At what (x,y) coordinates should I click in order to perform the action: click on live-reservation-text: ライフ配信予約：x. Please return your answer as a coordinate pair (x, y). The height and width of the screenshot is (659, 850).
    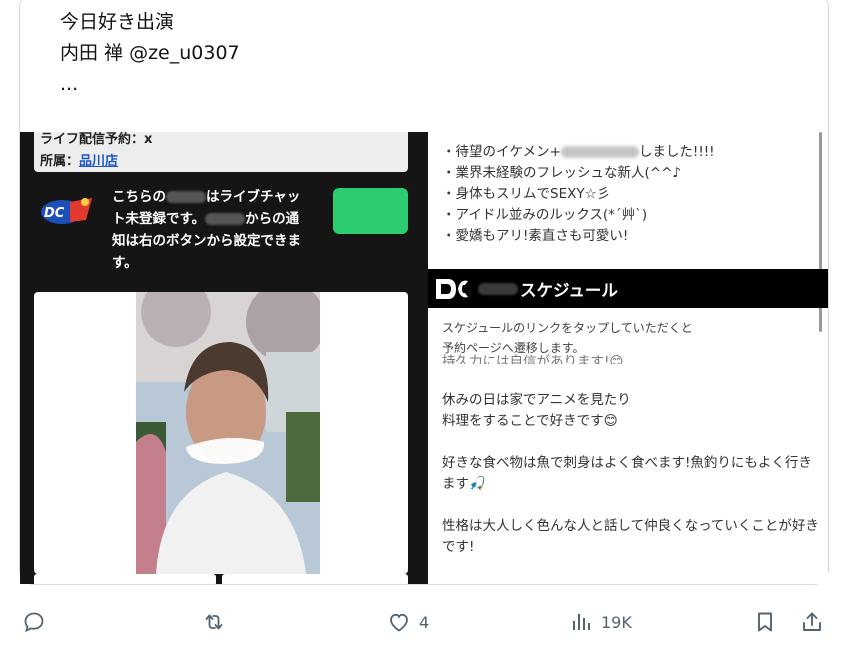
    Looking at the image, I should click on (96, 139).